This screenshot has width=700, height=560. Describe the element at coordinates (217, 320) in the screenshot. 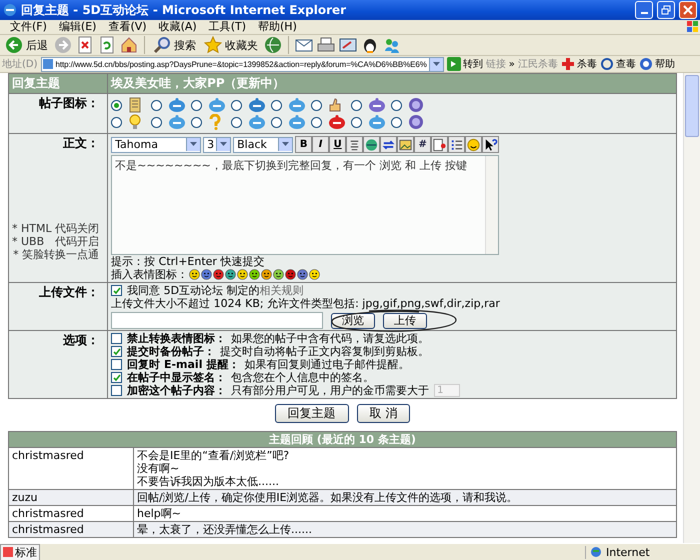

I see `file-field` at that location.